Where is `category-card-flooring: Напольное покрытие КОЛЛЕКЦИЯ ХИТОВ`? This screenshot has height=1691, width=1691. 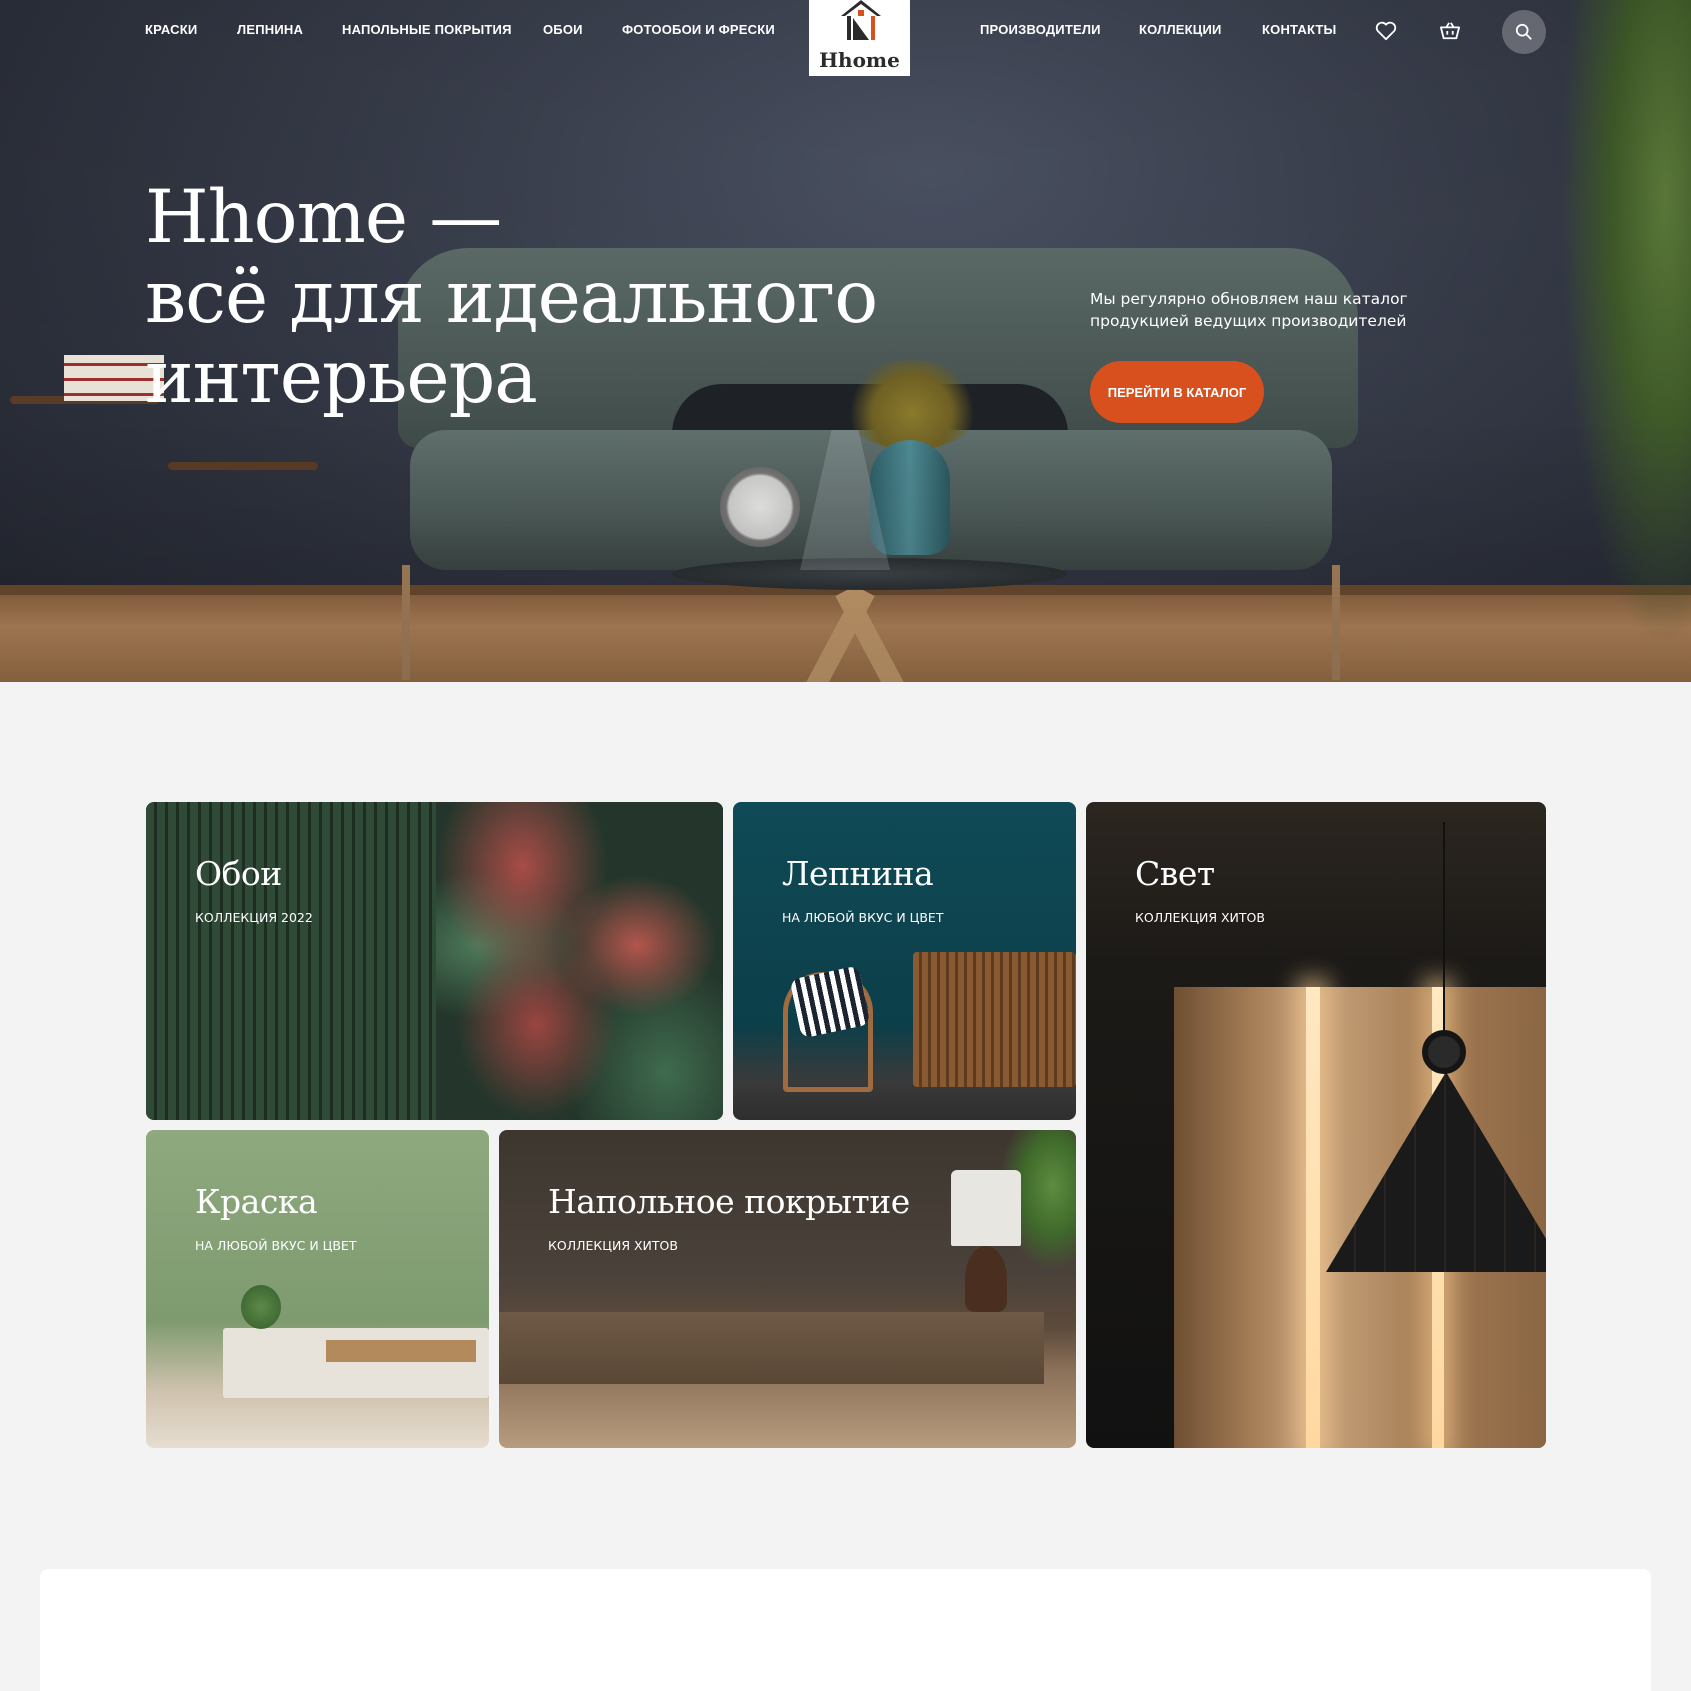 category-card-flooring: Напольное покрытие КОЛЛЕКЦИЯ ХИТОВ is located at coordinates (787, 1289).